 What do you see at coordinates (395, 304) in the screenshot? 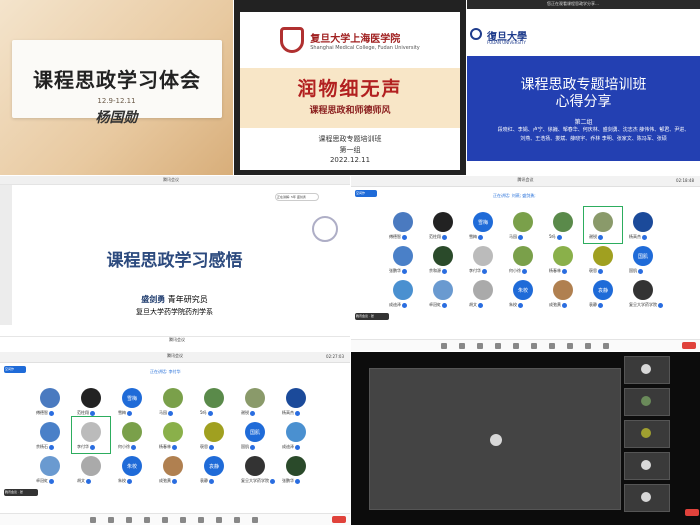
I see `participant-name-text: 成迪泽` at bounding box center [395, 304].